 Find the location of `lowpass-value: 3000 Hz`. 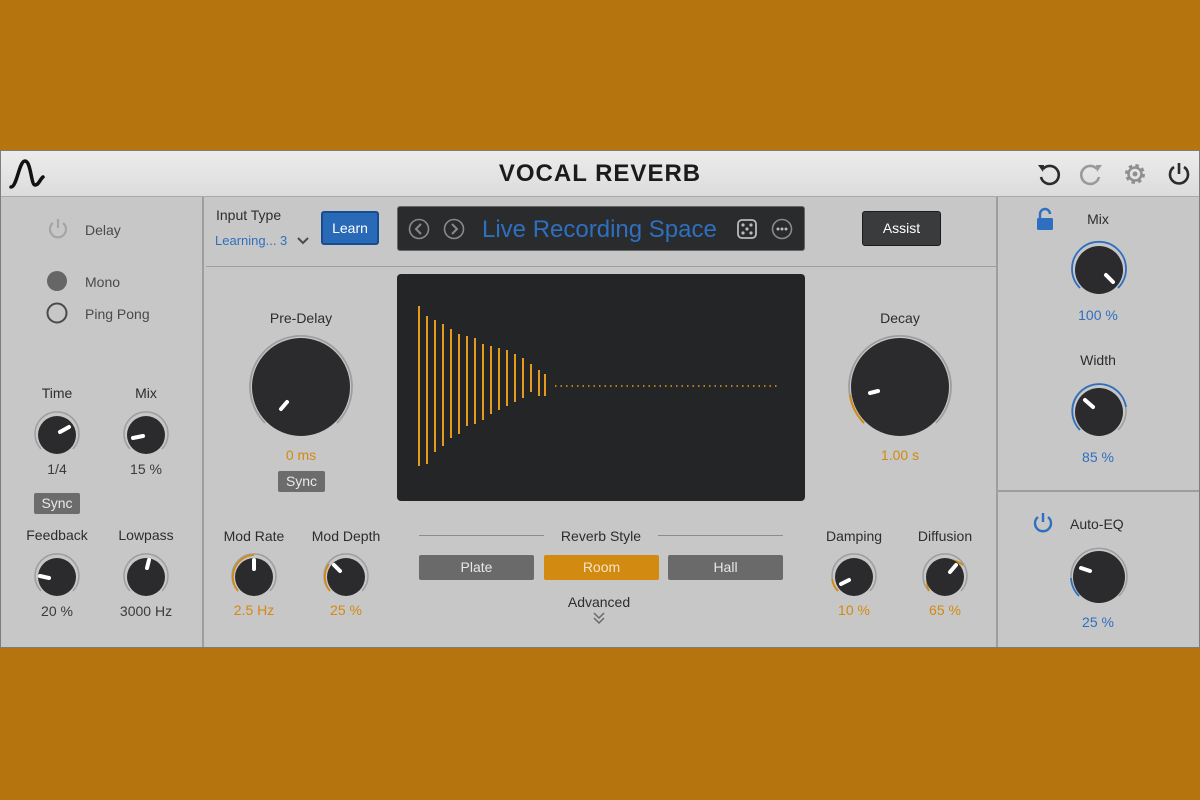

lowpass-value: 3000 Hz is located at coordinates (146, 611).